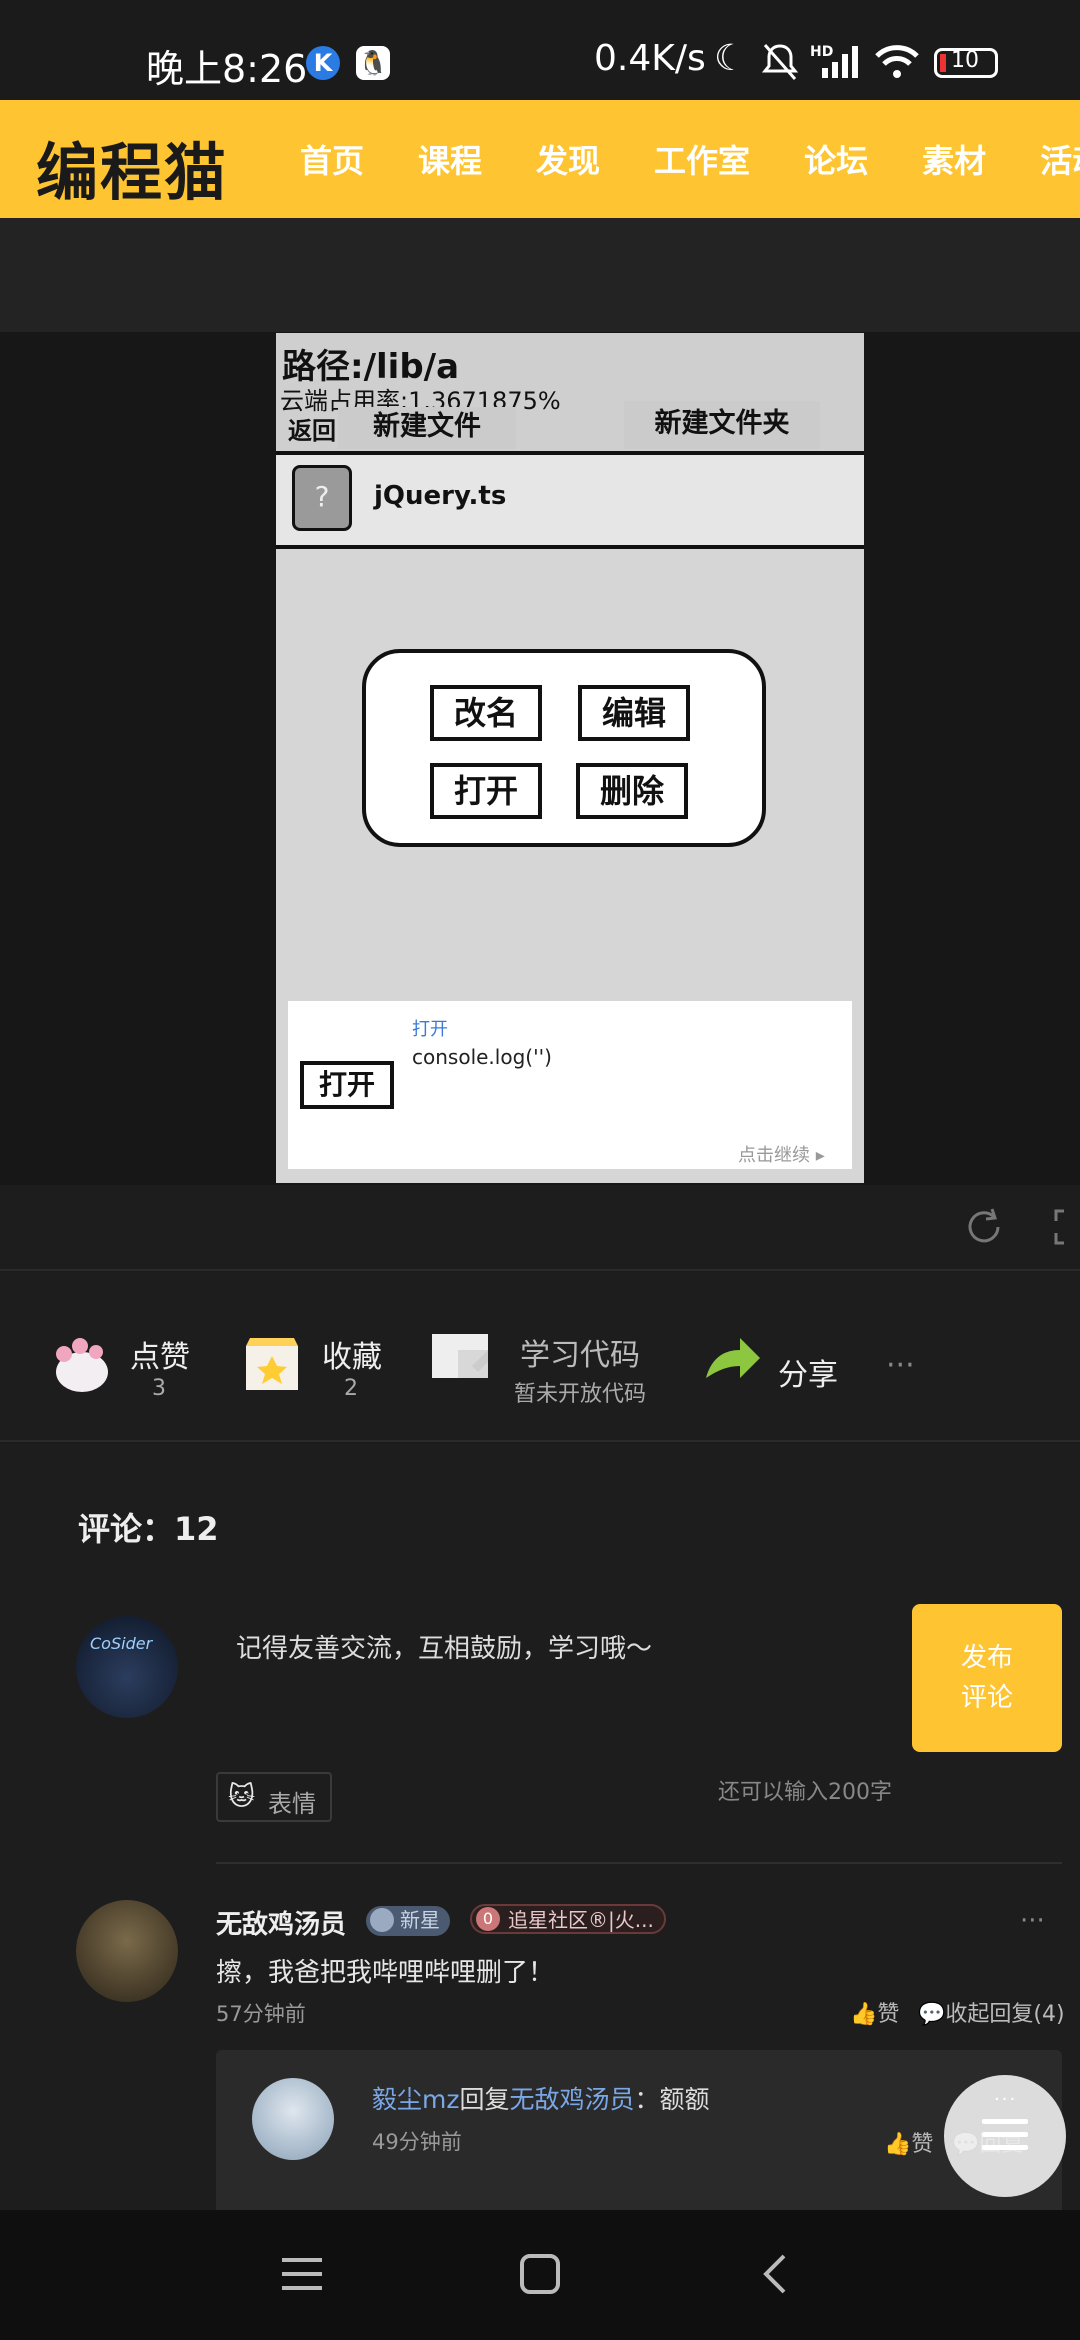  Describe the element at coordinates (486, 713) in the screenshot. I see `rename-button: 改名` at that location.